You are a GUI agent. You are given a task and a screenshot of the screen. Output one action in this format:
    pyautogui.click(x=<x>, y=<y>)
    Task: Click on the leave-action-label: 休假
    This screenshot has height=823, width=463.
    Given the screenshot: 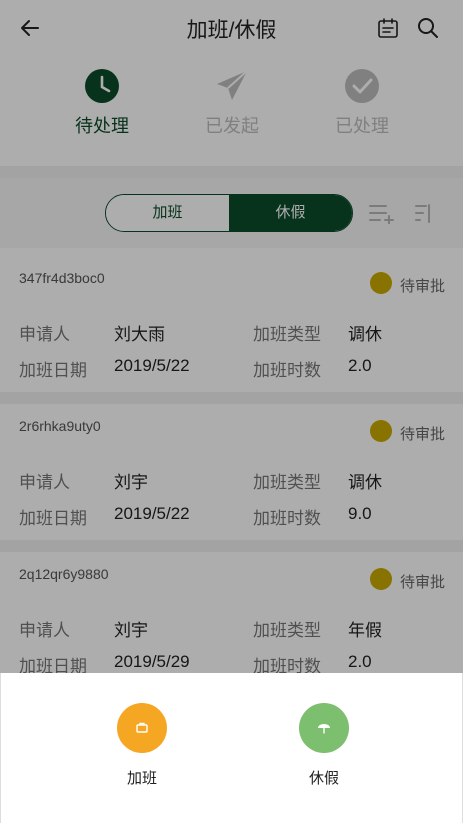 What is the action you would take?
    pyautogui.click(x=323, y=778)
    